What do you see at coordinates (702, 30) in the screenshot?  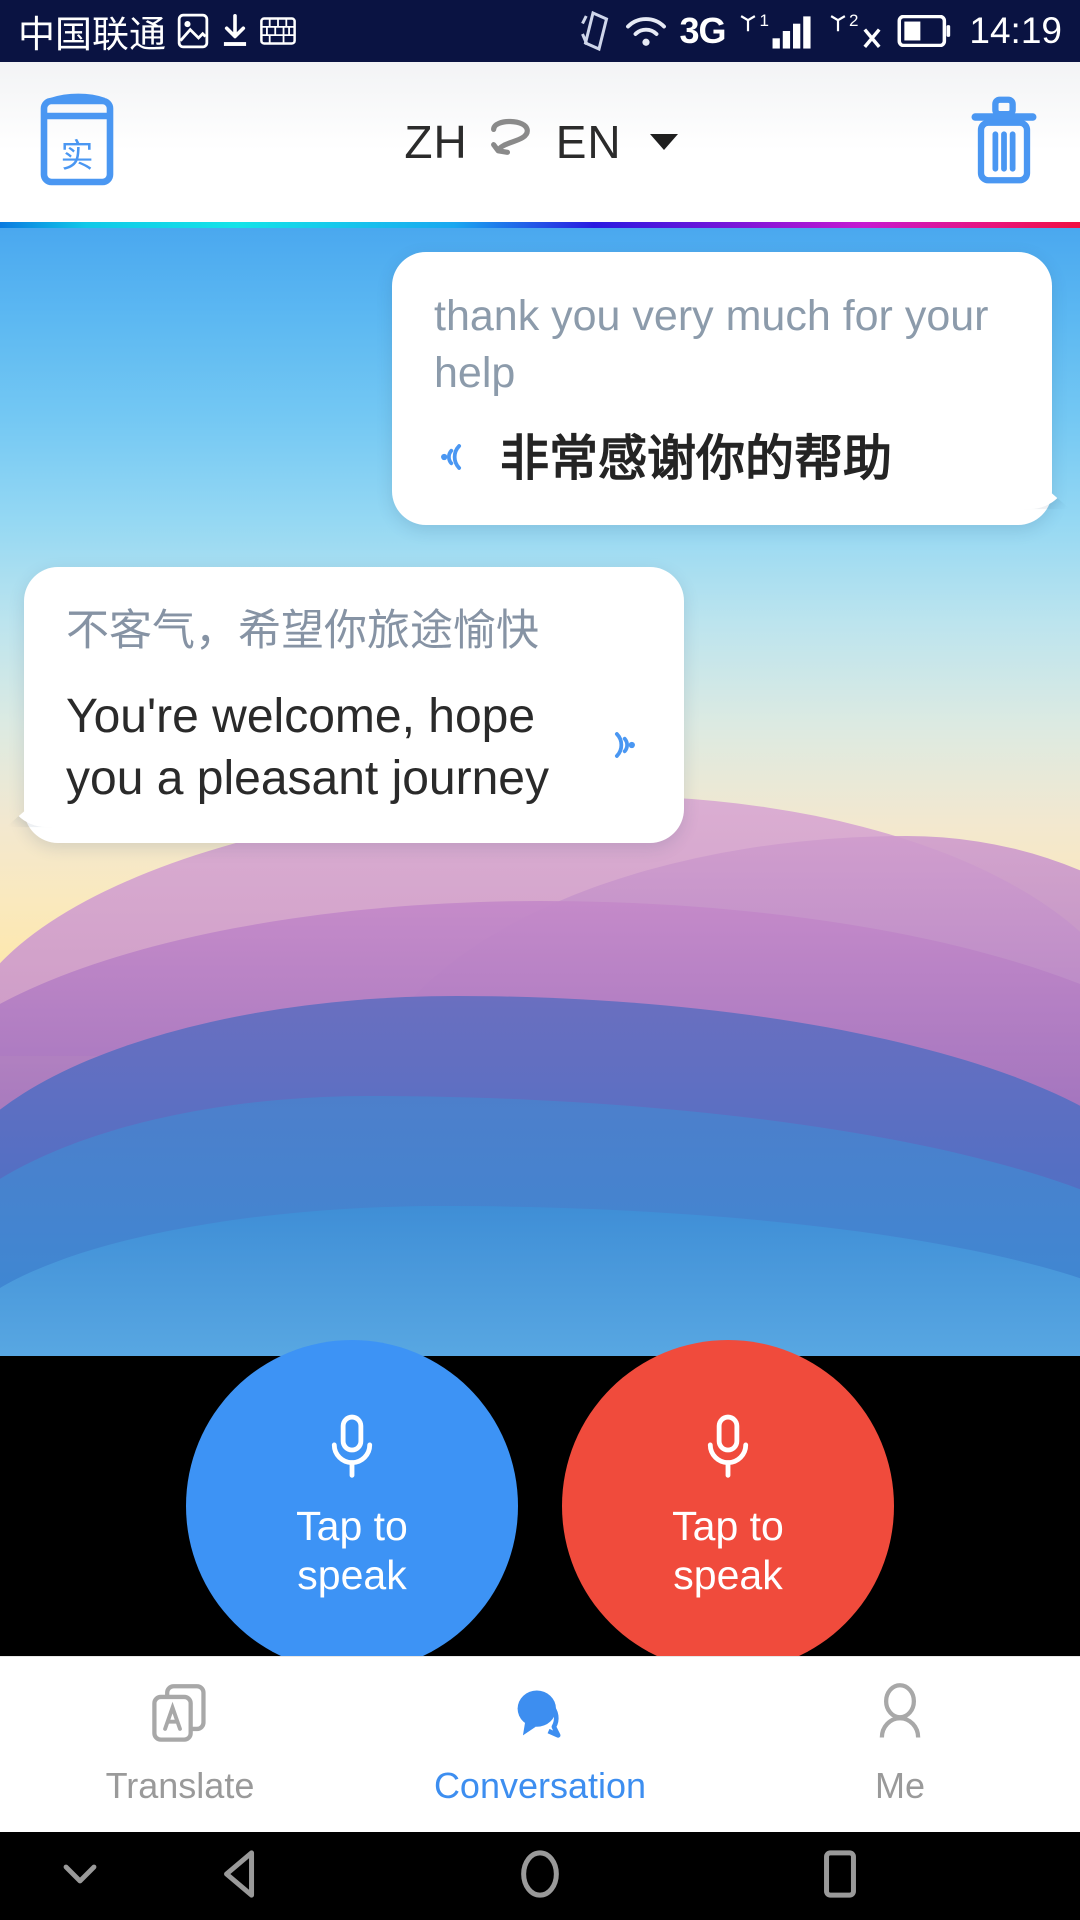 I see `network-type-label: 3G` at bounding box center [702, 30].